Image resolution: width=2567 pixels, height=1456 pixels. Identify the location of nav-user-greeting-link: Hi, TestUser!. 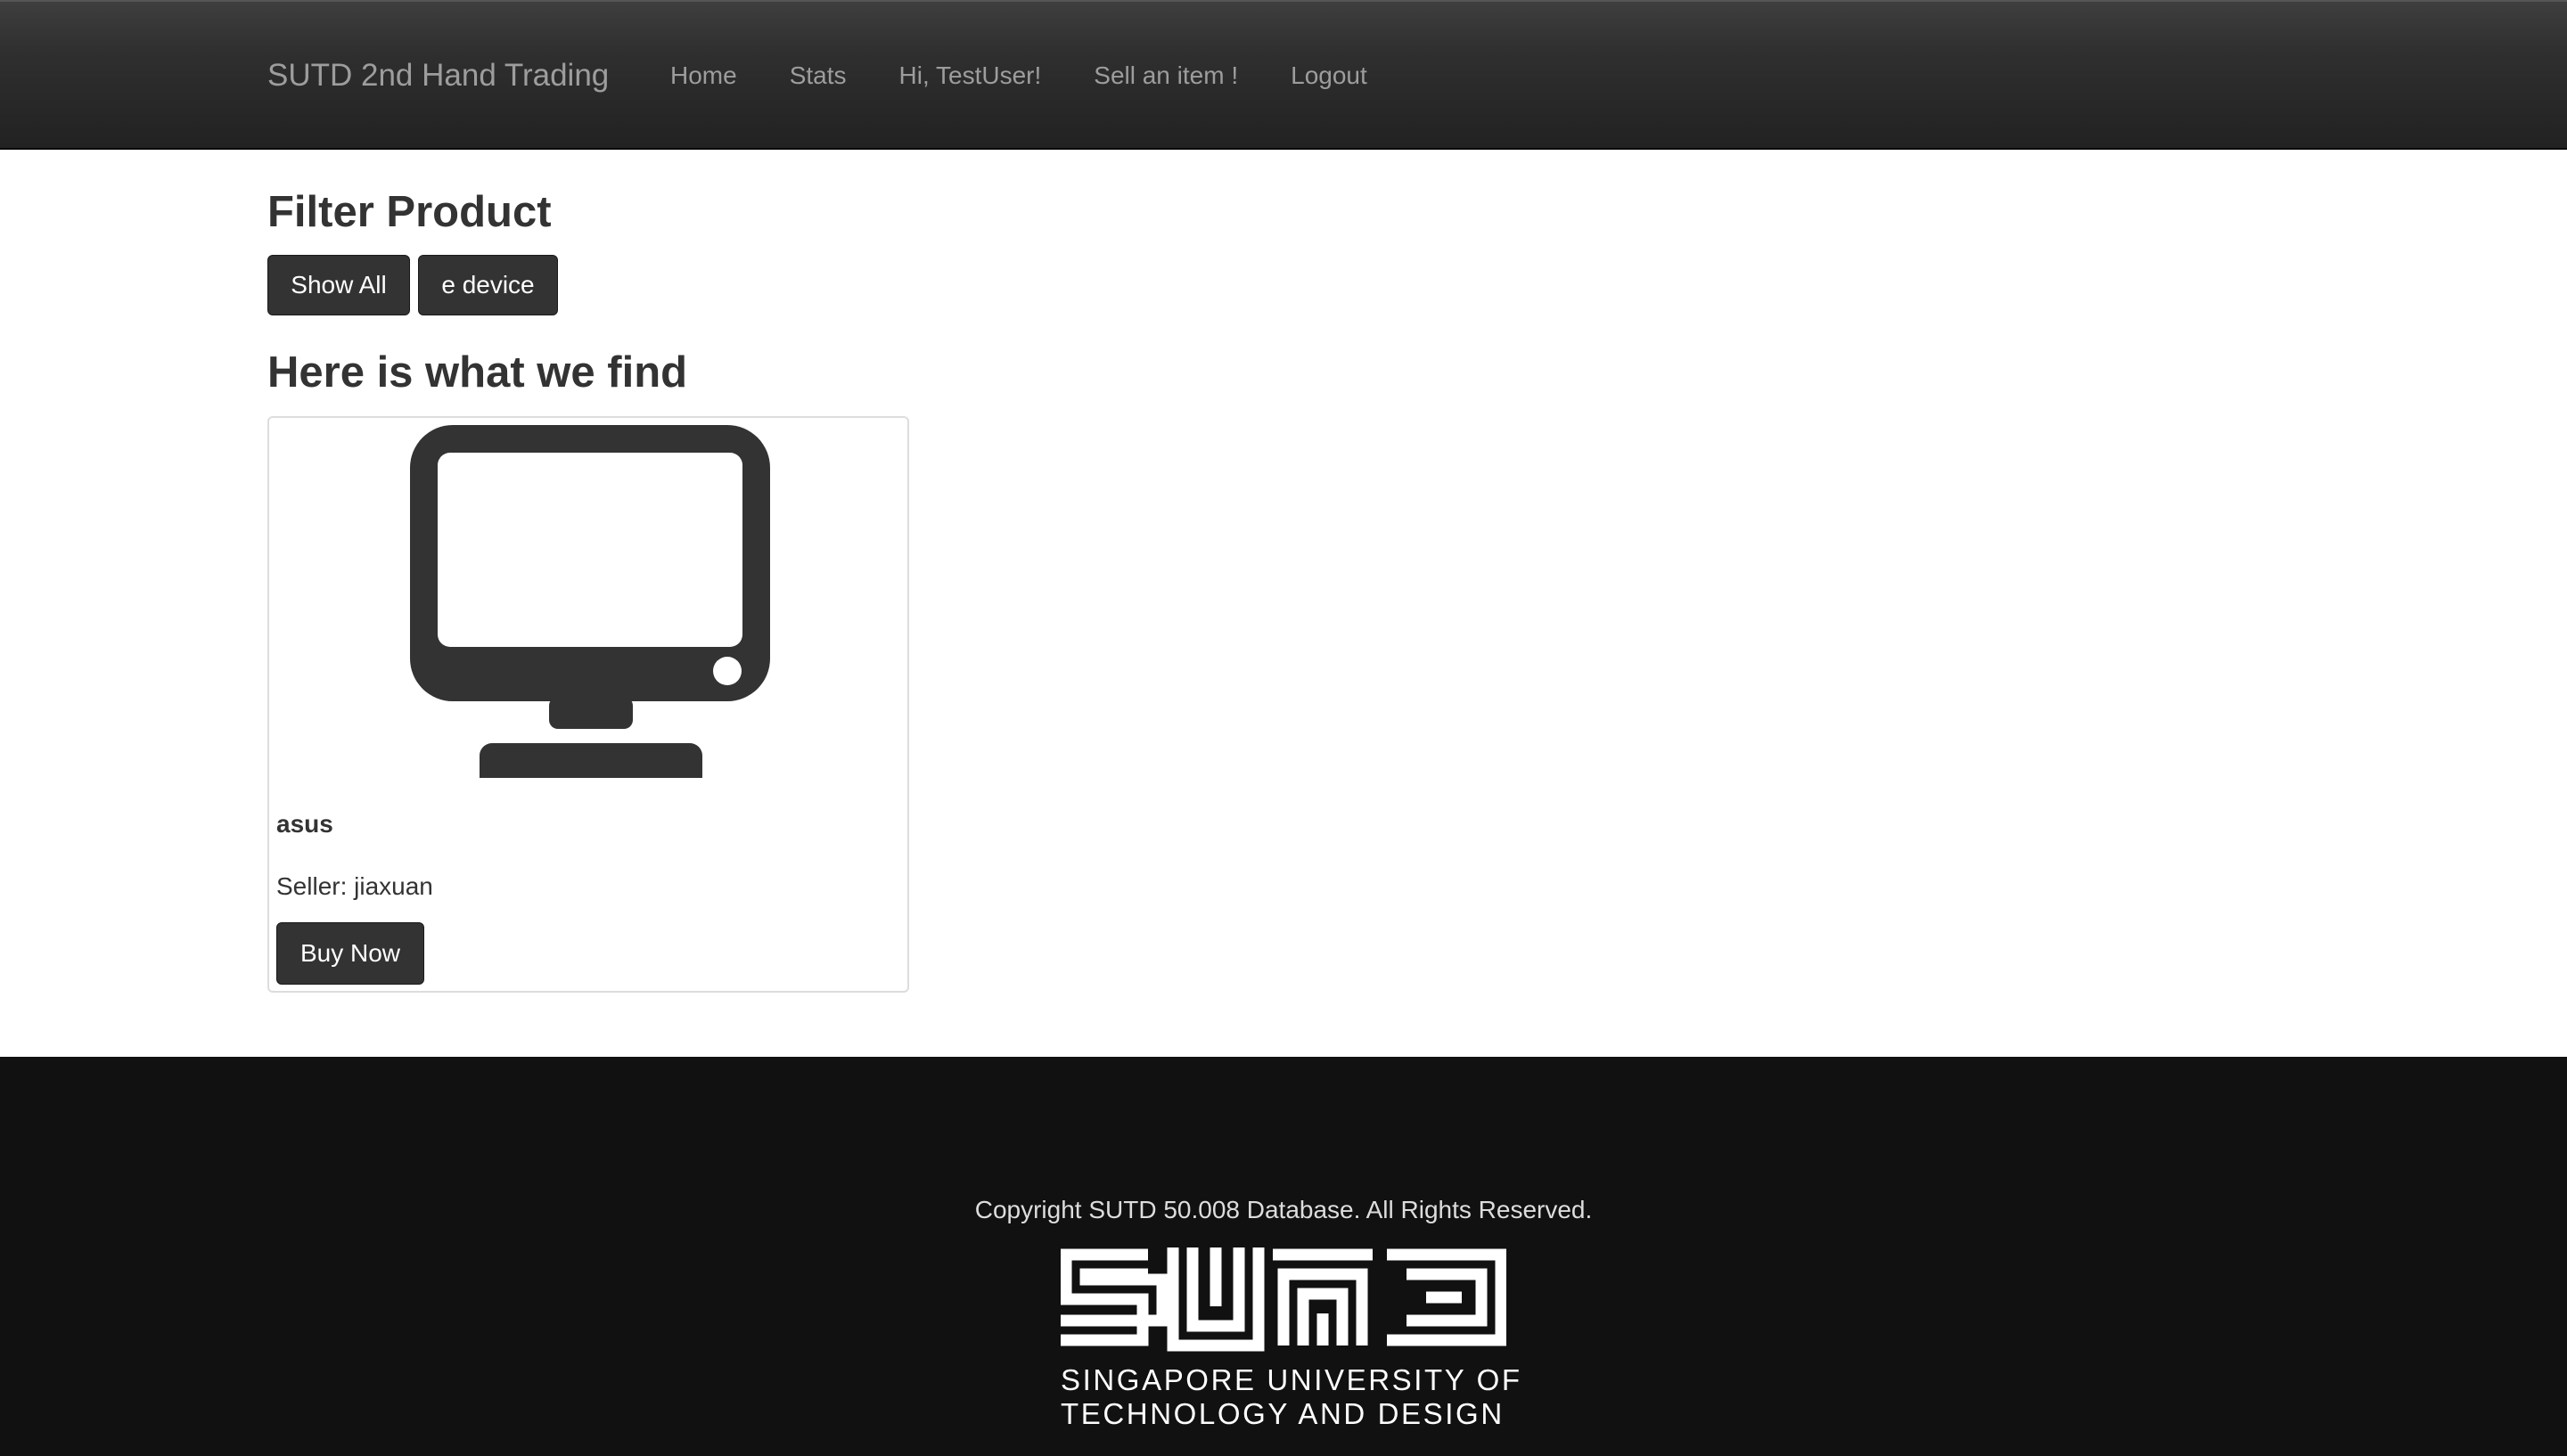
(970, 76).